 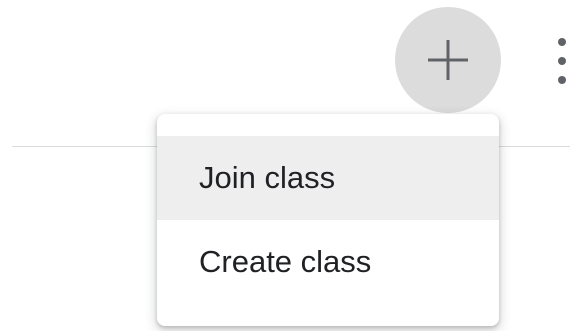 I want to click on menu-item-label: Join class, so click(x=267, y=177).